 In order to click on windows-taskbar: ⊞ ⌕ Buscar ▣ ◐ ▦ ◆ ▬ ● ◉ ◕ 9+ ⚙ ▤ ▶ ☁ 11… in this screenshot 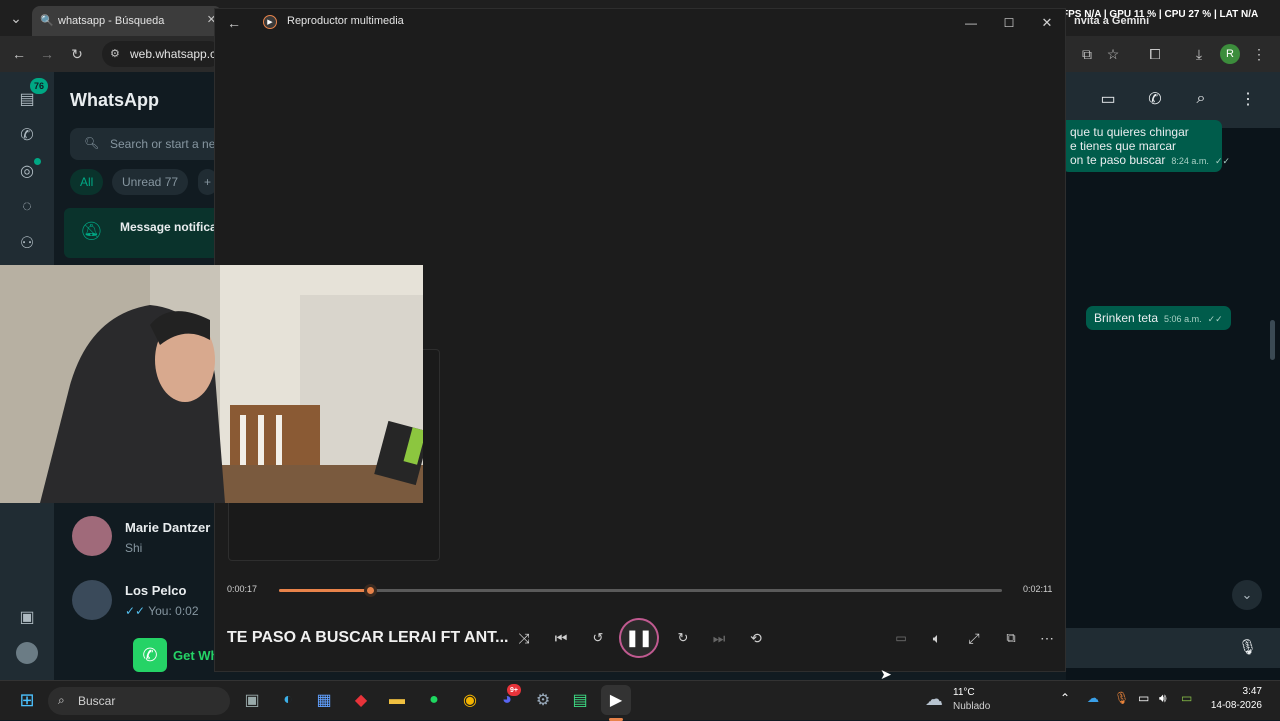, I will do `click(640, 700)`.